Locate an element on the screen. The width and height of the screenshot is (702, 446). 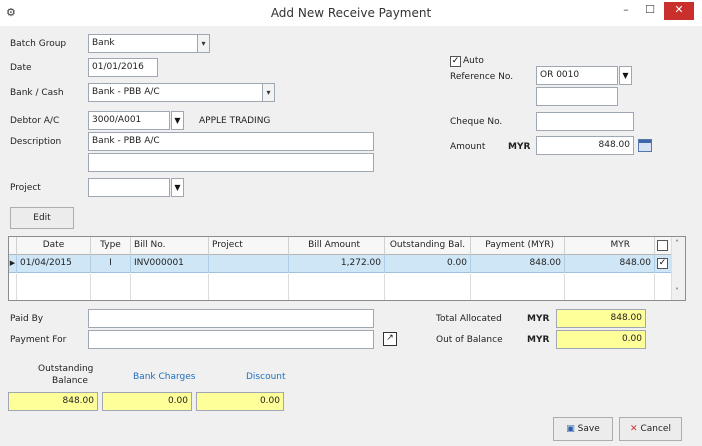
reference-extra-field is located at coordinates (577, 96).